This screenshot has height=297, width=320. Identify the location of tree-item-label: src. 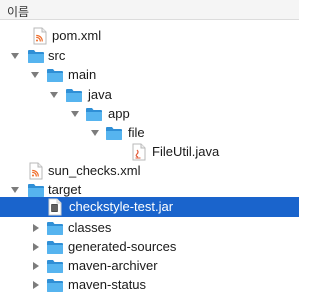
(57, 55).